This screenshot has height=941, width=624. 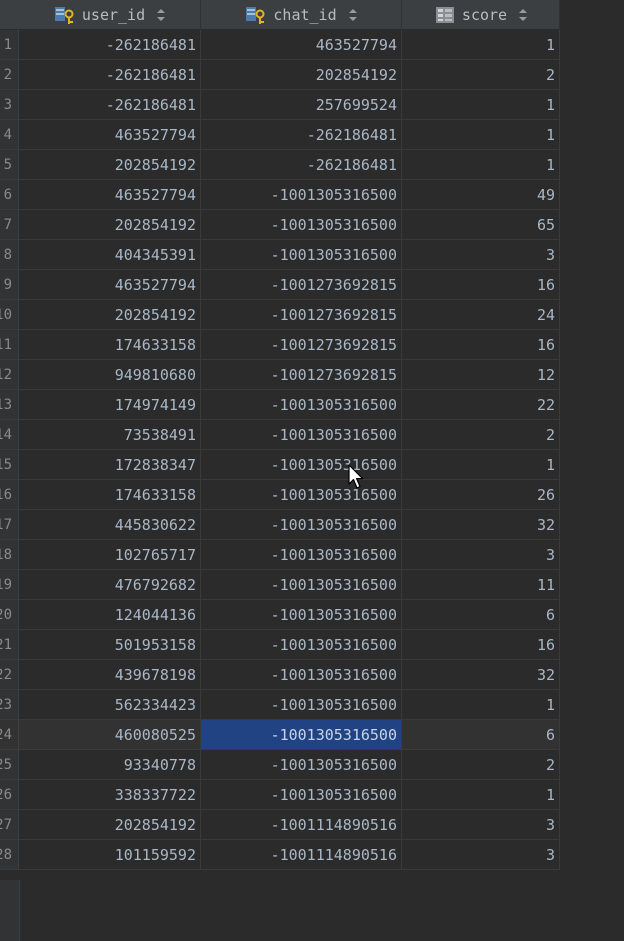 I want to click on table-row: 14 73538491-10013053165002, so click(x=280, y=435).